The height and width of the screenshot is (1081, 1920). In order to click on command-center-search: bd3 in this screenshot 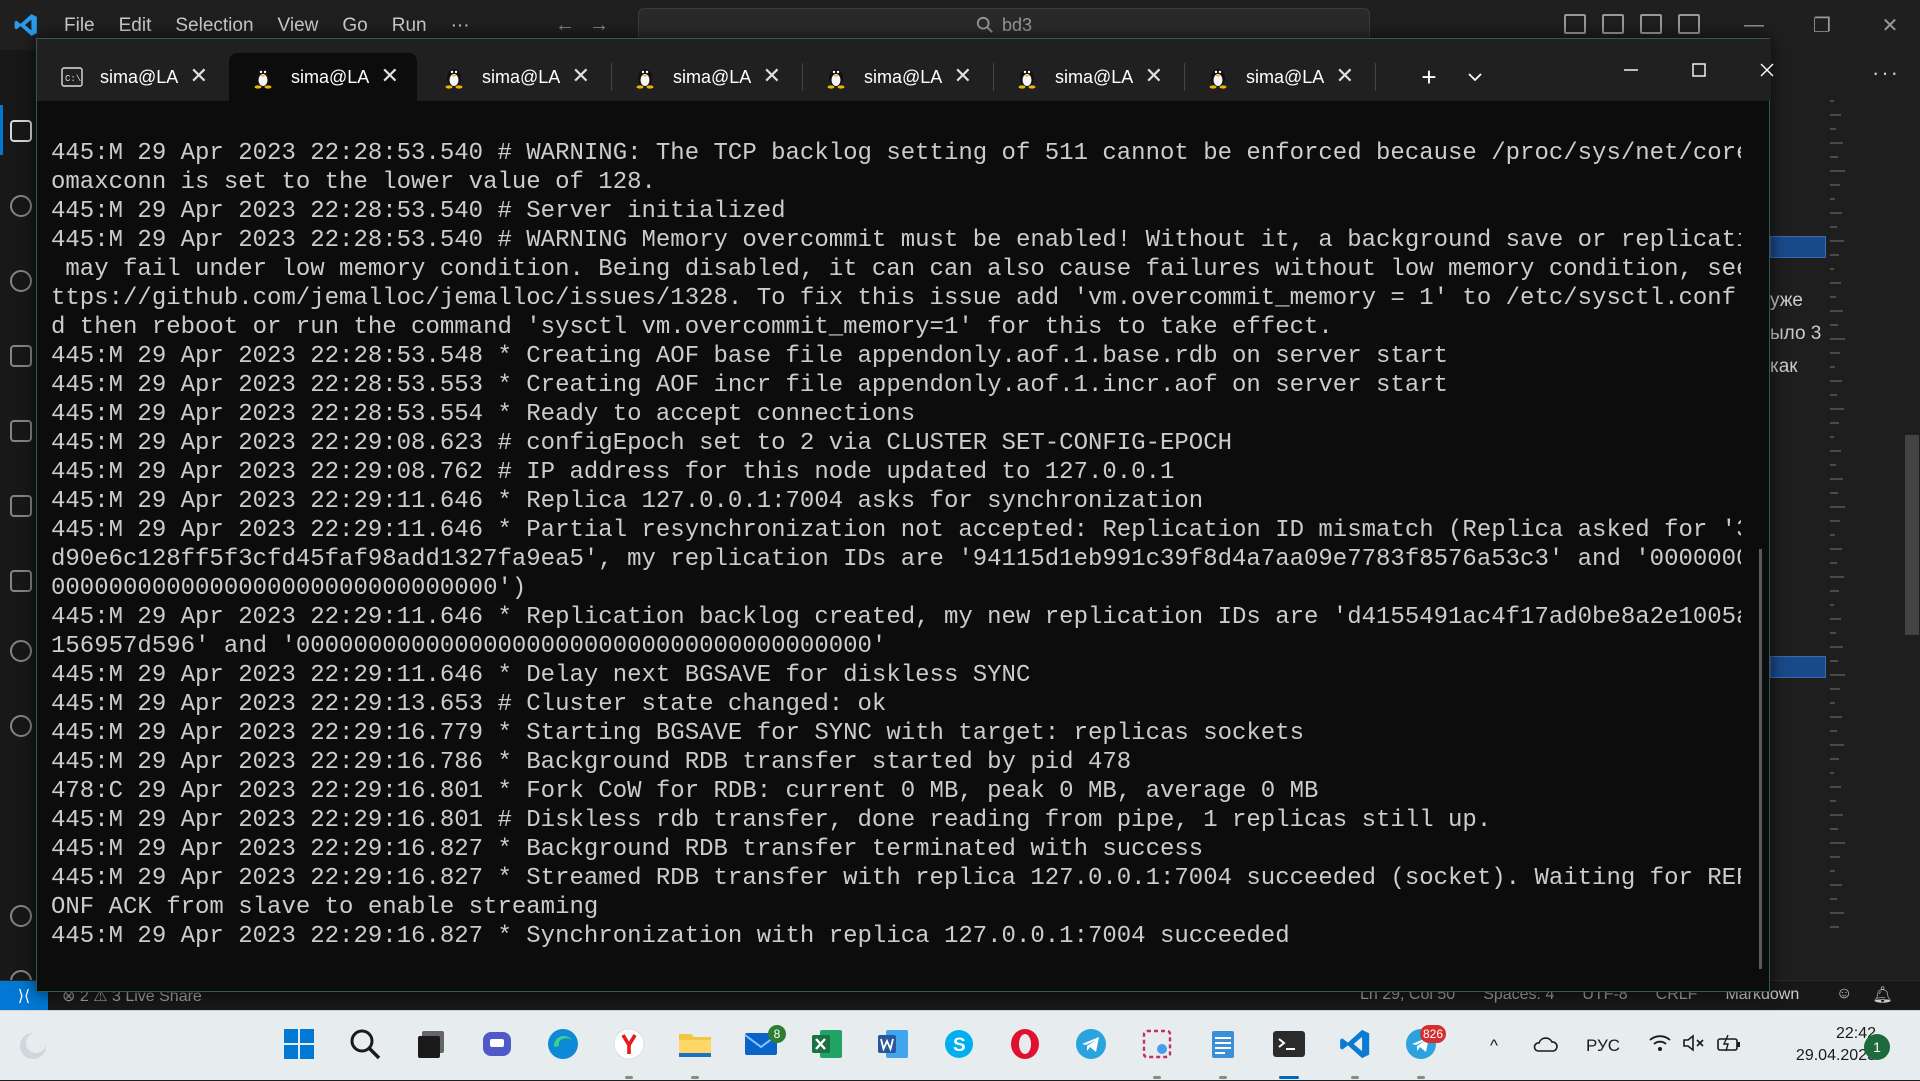, I will do `click(1004, 25)`.